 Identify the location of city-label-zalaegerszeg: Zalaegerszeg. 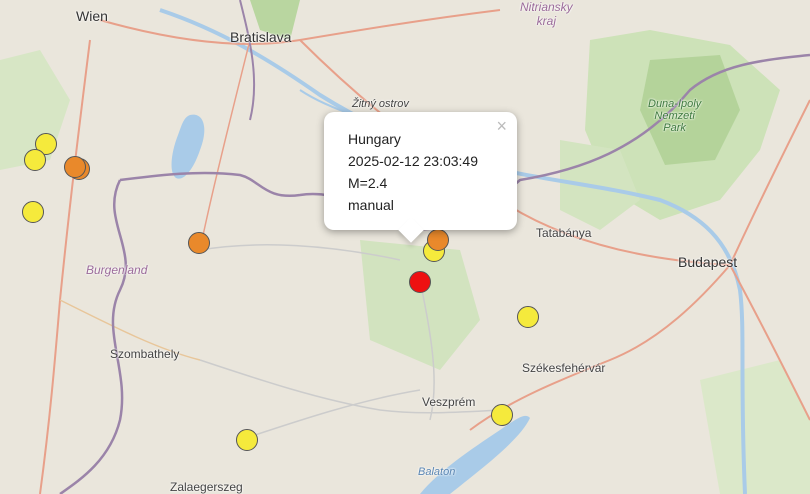
(206, 487).